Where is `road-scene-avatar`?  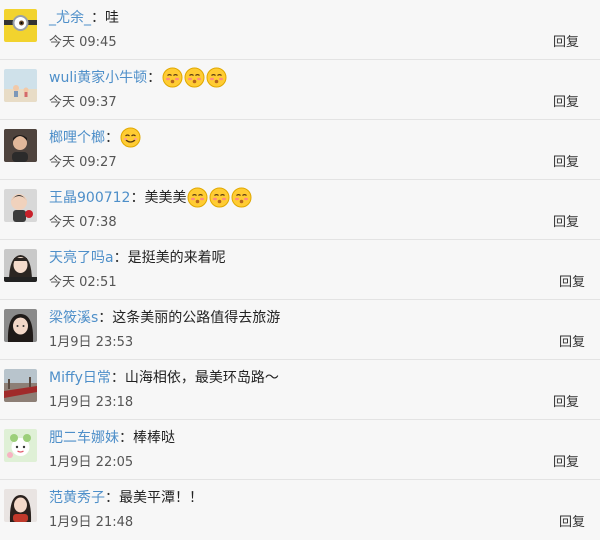 road-scene-avatar is located at coordinates (20, 385).